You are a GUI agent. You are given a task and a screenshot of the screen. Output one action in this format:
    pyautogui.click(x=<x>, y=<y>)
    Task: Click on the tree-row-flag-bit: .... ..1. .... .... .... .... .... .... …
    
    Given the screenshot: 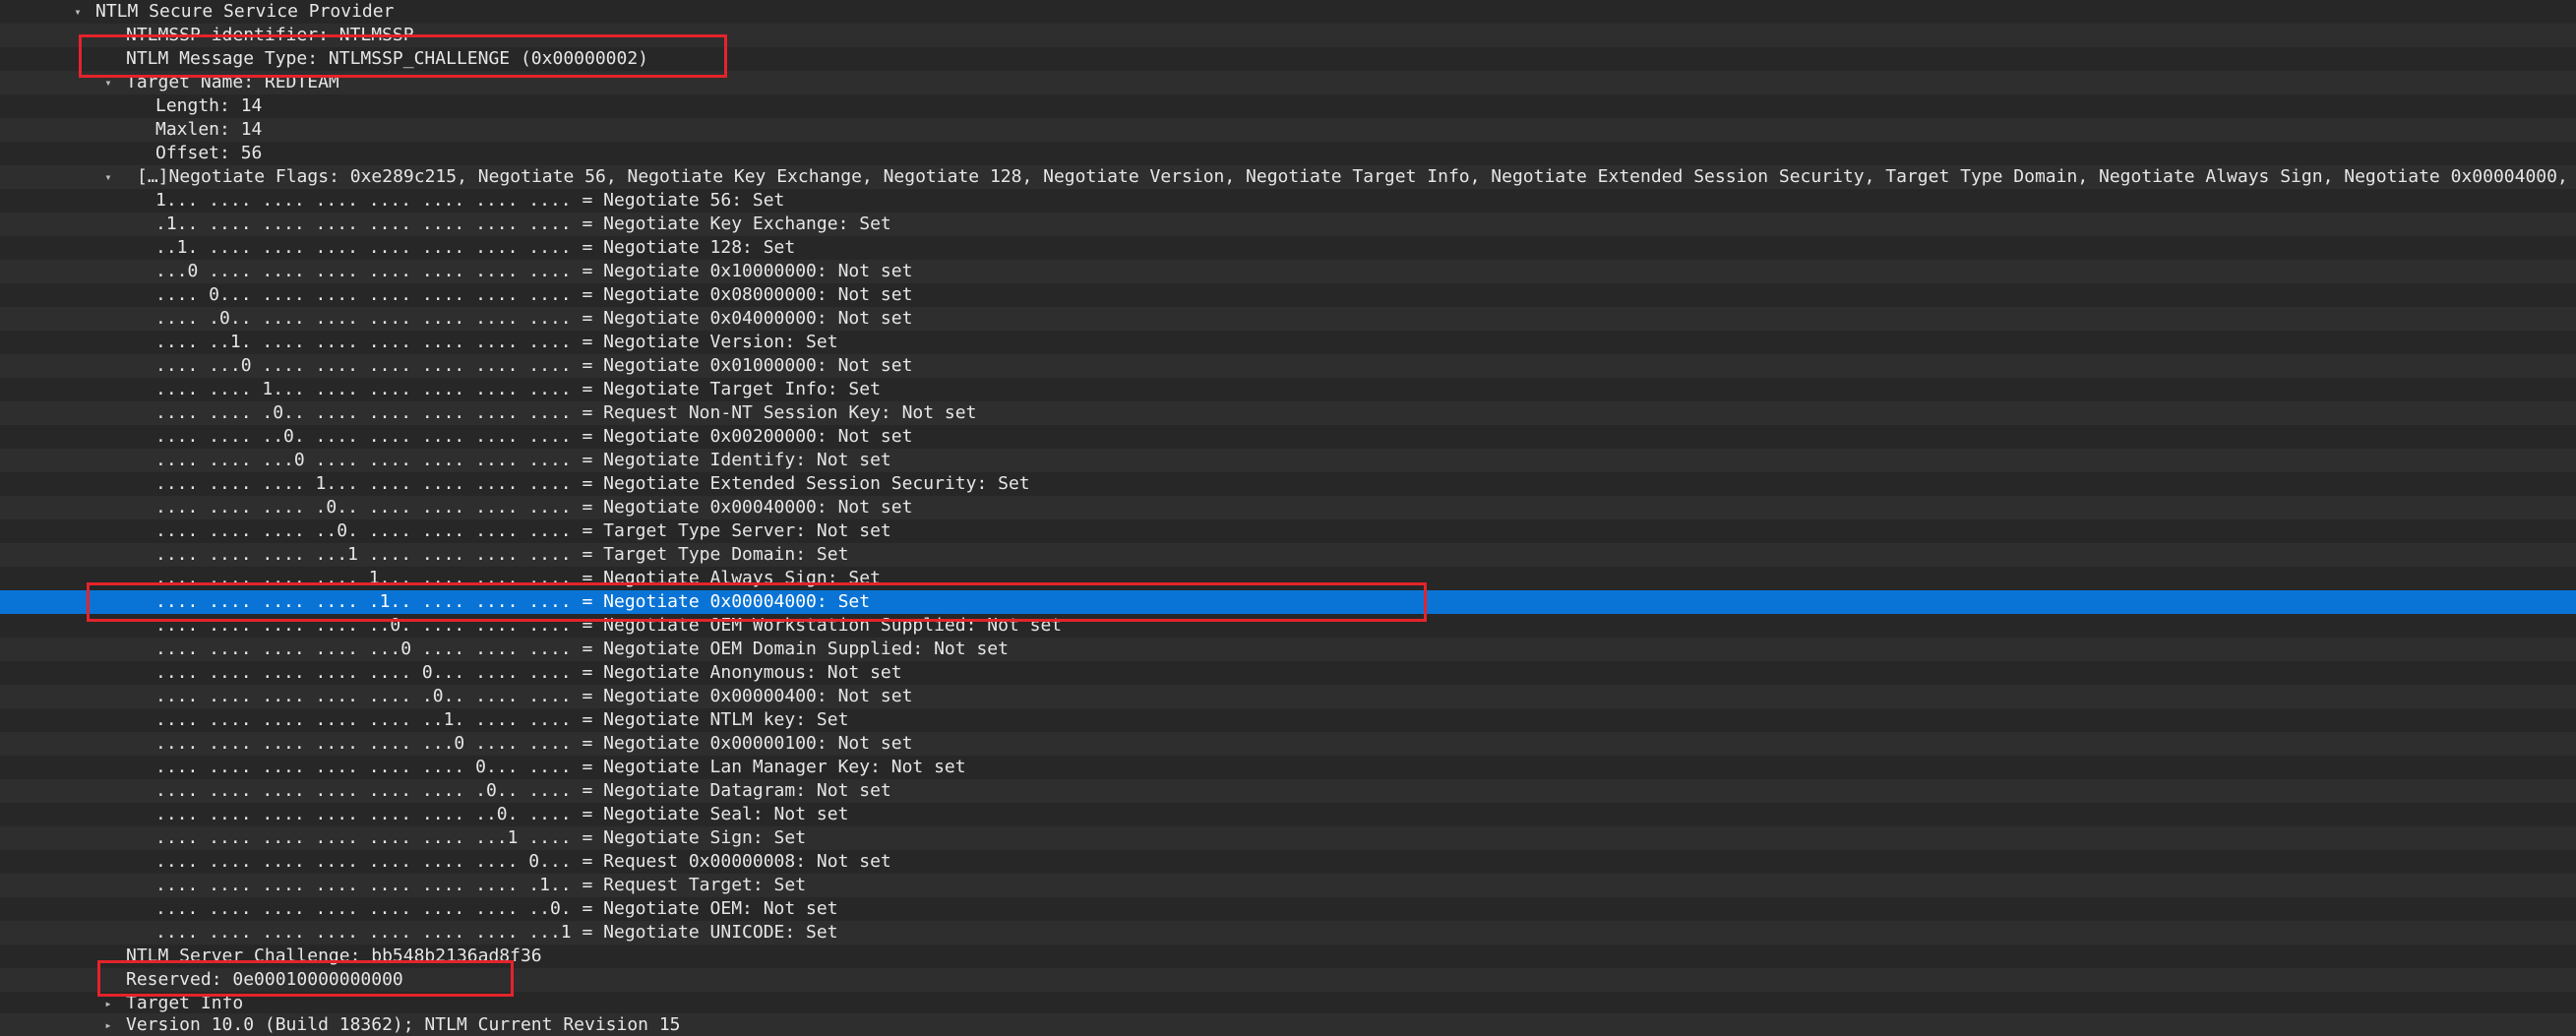 What is the action you would take?
    pyautogui.click(x=1288, y=342)
    